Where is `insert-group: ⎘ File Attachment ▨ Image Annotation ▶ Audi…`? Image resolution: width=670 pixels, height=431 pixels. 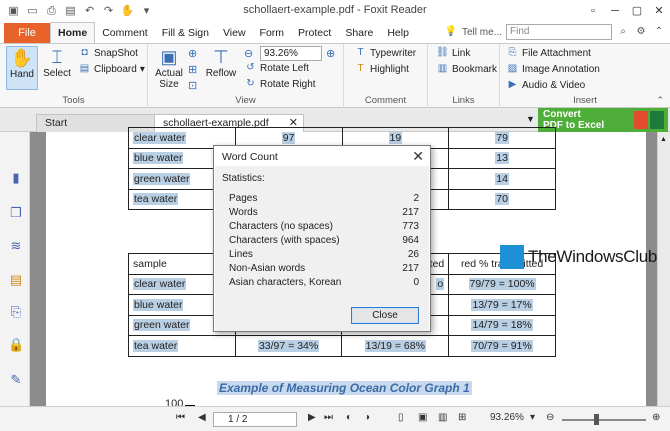
insert-group: ⎘ File Attachment ▨ Image Annotation ▶ Audi… is located at coordinates (585, 76).